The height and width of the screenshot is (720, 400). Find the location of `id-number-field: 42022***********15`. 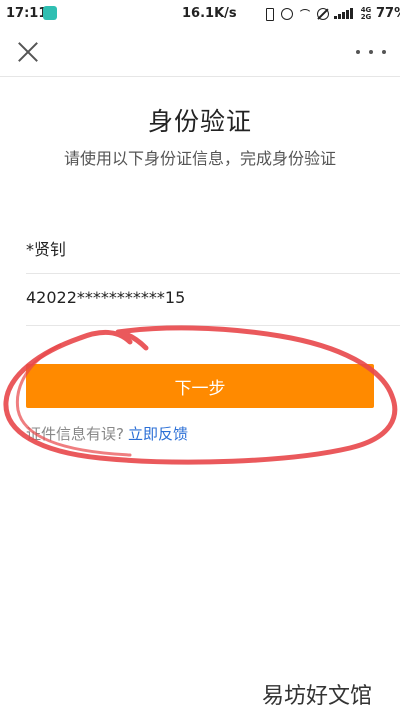

id-number-field: 42022***********15 is located at coordinates (213, 300).